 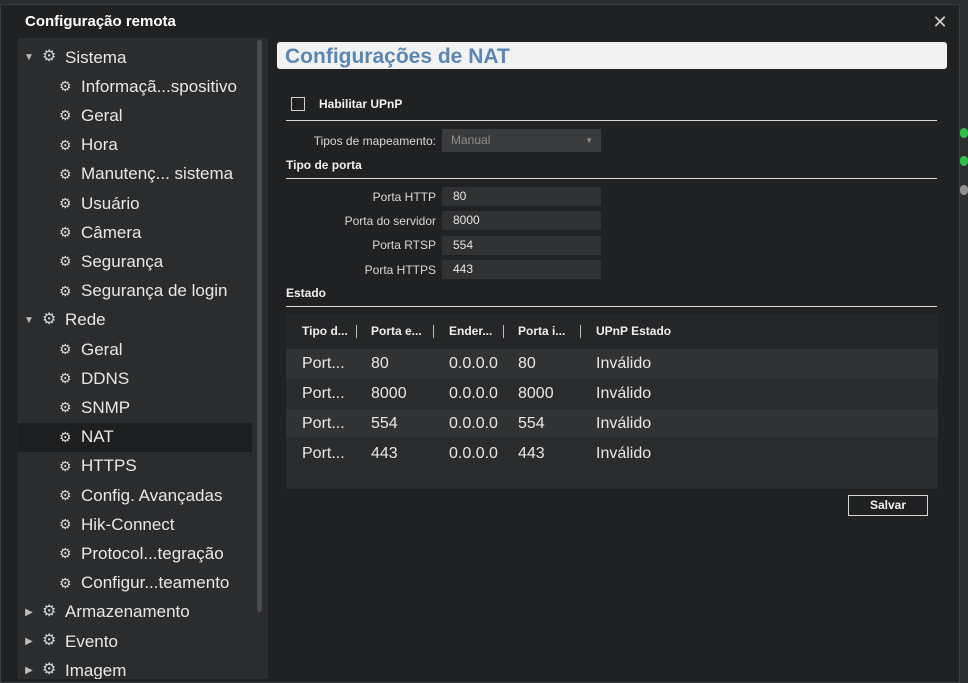 What do you see at coordinates (157, 174) in the screenshot?
I see `sidebar-item-label: Manutenç... sistema` at bounding box center [157, 174].